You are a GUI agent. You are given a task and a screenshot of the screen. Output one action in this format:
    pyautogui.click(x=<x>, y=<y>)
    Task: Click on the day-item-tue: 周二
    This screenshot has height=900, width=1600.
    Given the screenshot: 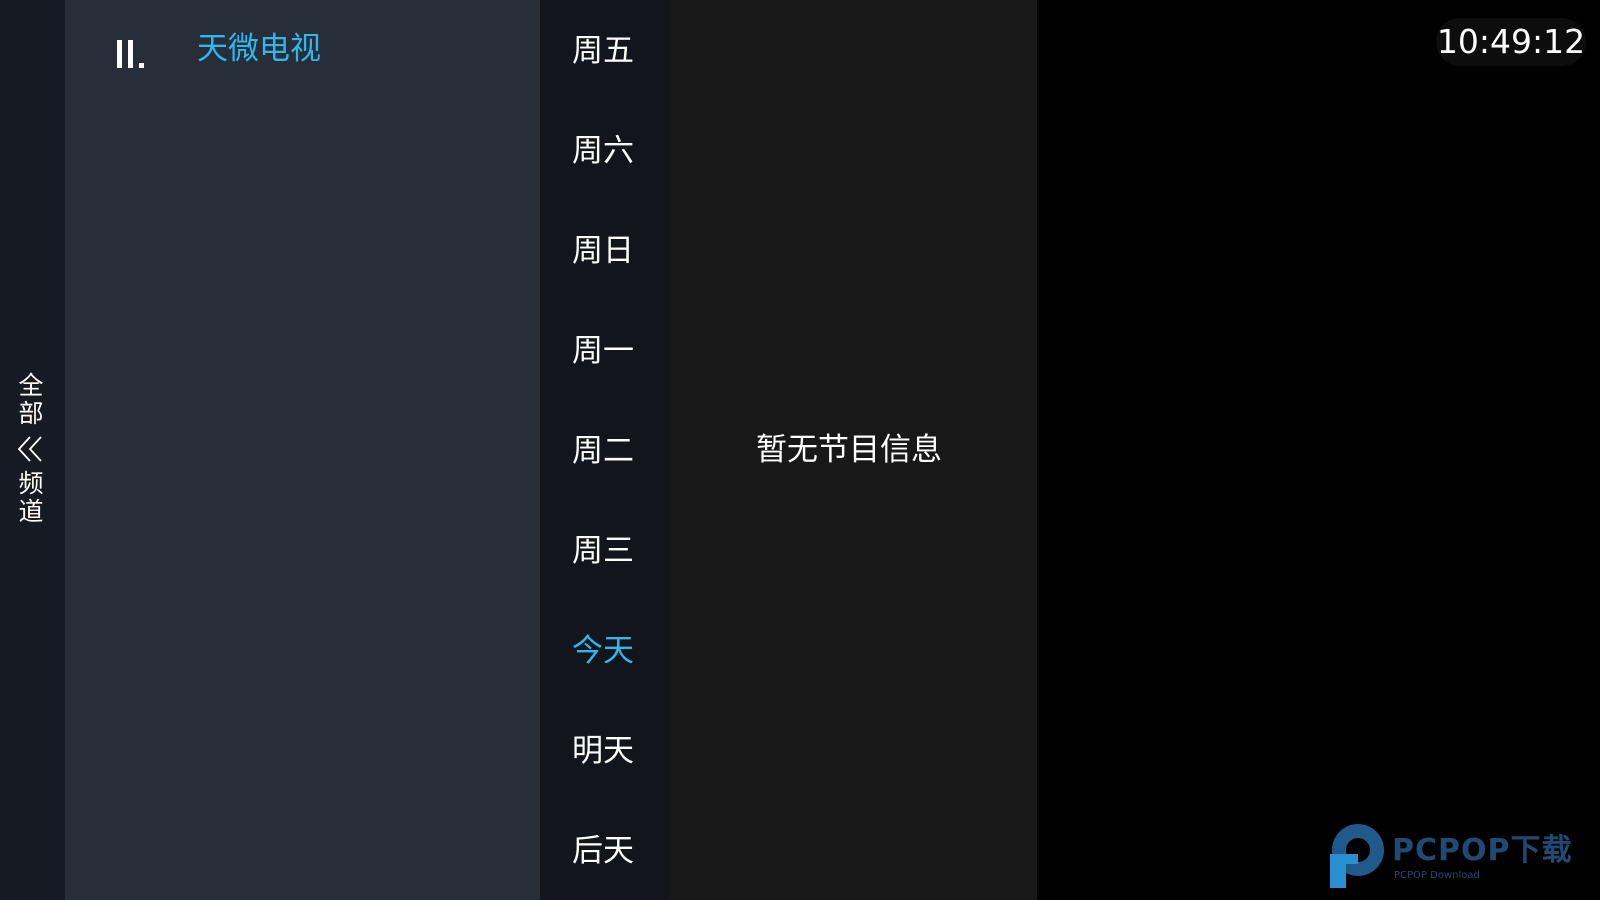 What is the action you would take?
    pyautogui.click(x=621, y=451)
    